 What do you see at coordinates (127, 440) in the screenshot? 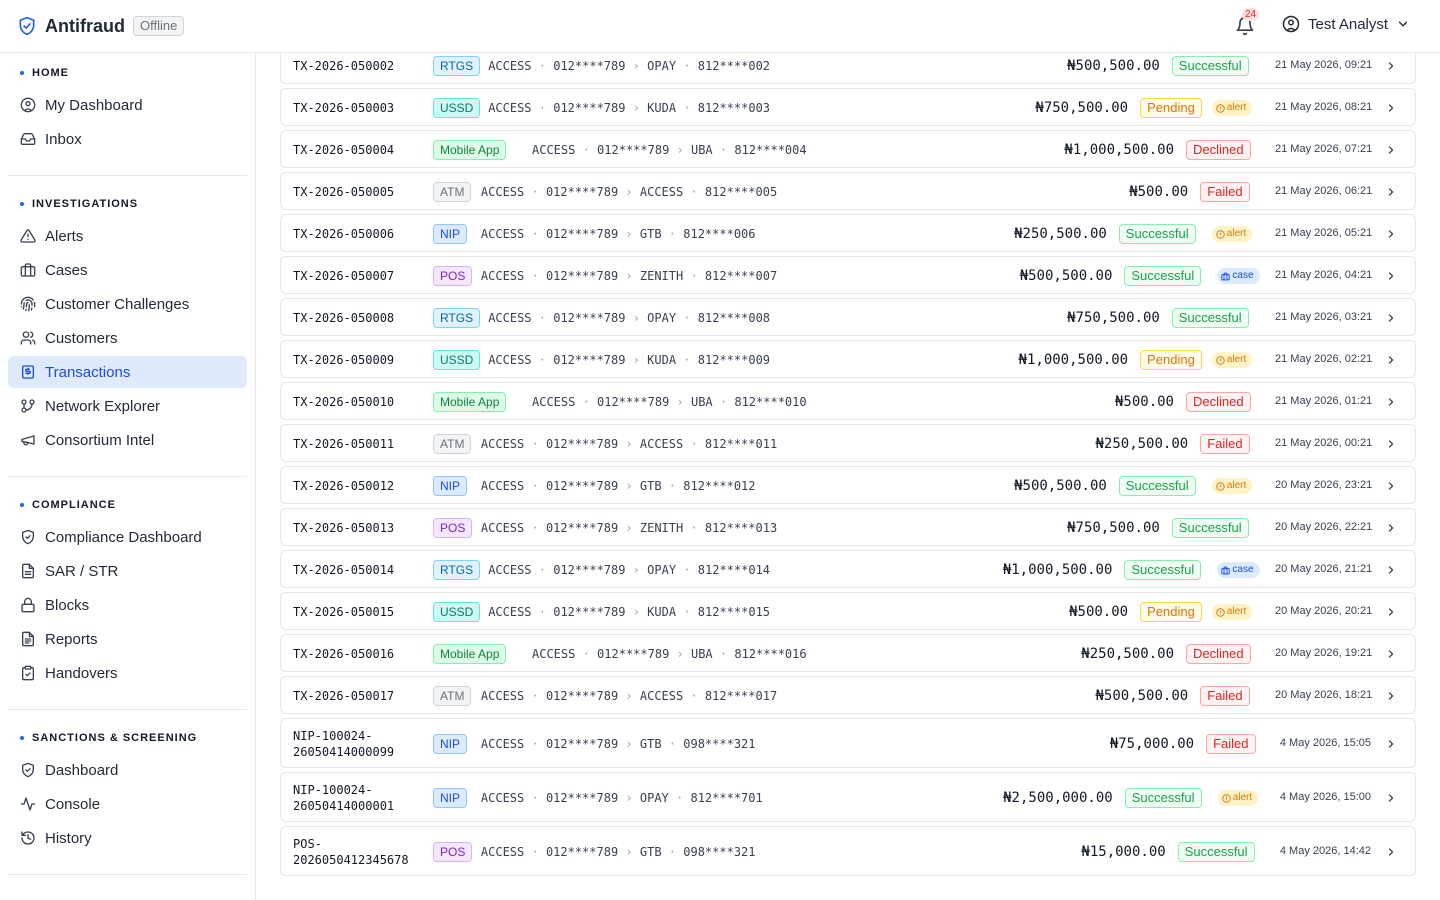
I see `sidebar-item-consortium-intel: Consortium Intel` at bounding box center [127, 440].